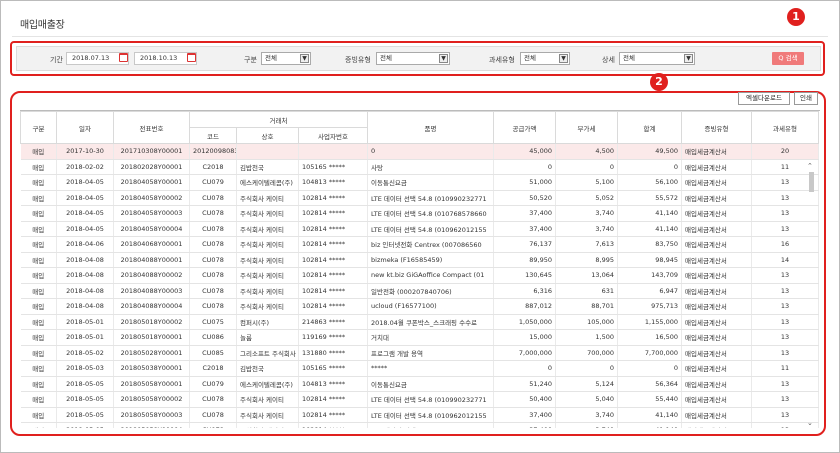 This screenshot has width=840, height=453. Describe the element at coordinates (151, 151) in the screenshot. I see `table-cell: 201710308Y00001` at that location.